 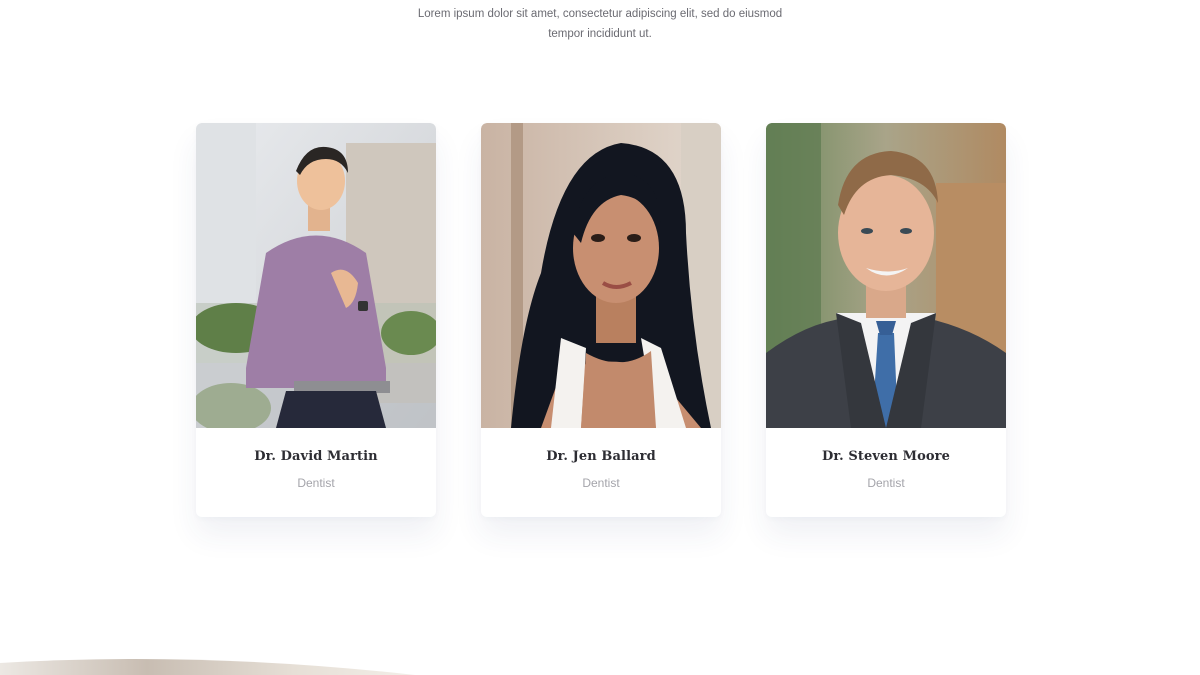 What do you see at coordinates (207, 667) in the screenshot?
I see `next-section-image-edge` at bounding box center [207, 667].